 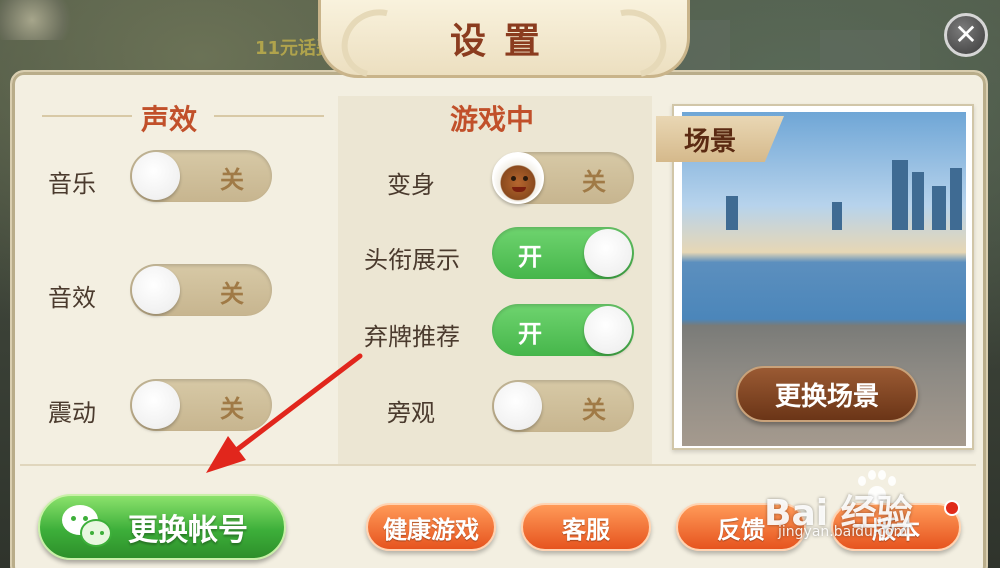 What do you see at coordinates (431, 527) in the screenshot?
I see `healthy-gaming-button: 健康游戏` at bounding box center [431, 527].